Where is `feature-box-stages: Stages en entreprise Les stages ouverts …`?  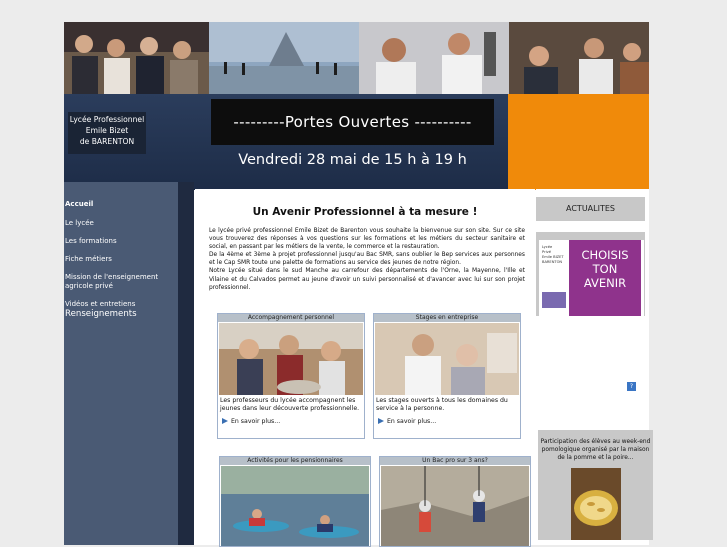
feature-box-stages: Stages en entreprise Les stages ouverts … is located at coordinates (447, 376).